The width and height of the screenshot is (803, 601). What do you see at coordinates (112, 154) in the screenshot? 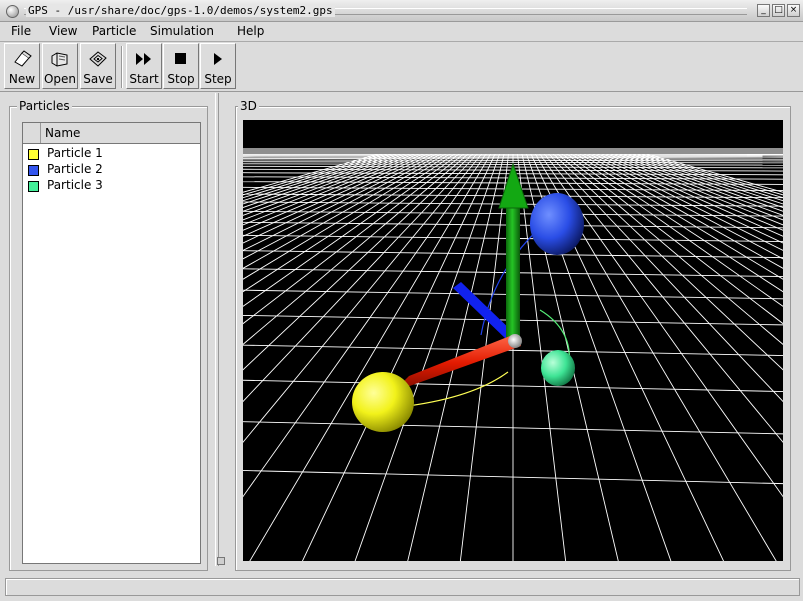
I see `list-item: Particle 1` at bounding box center [112, 154].